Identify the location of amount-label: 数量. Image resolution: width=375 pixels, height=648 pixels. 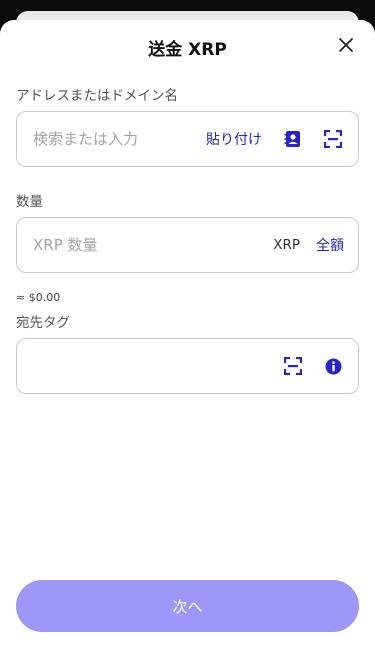
(29, 202).